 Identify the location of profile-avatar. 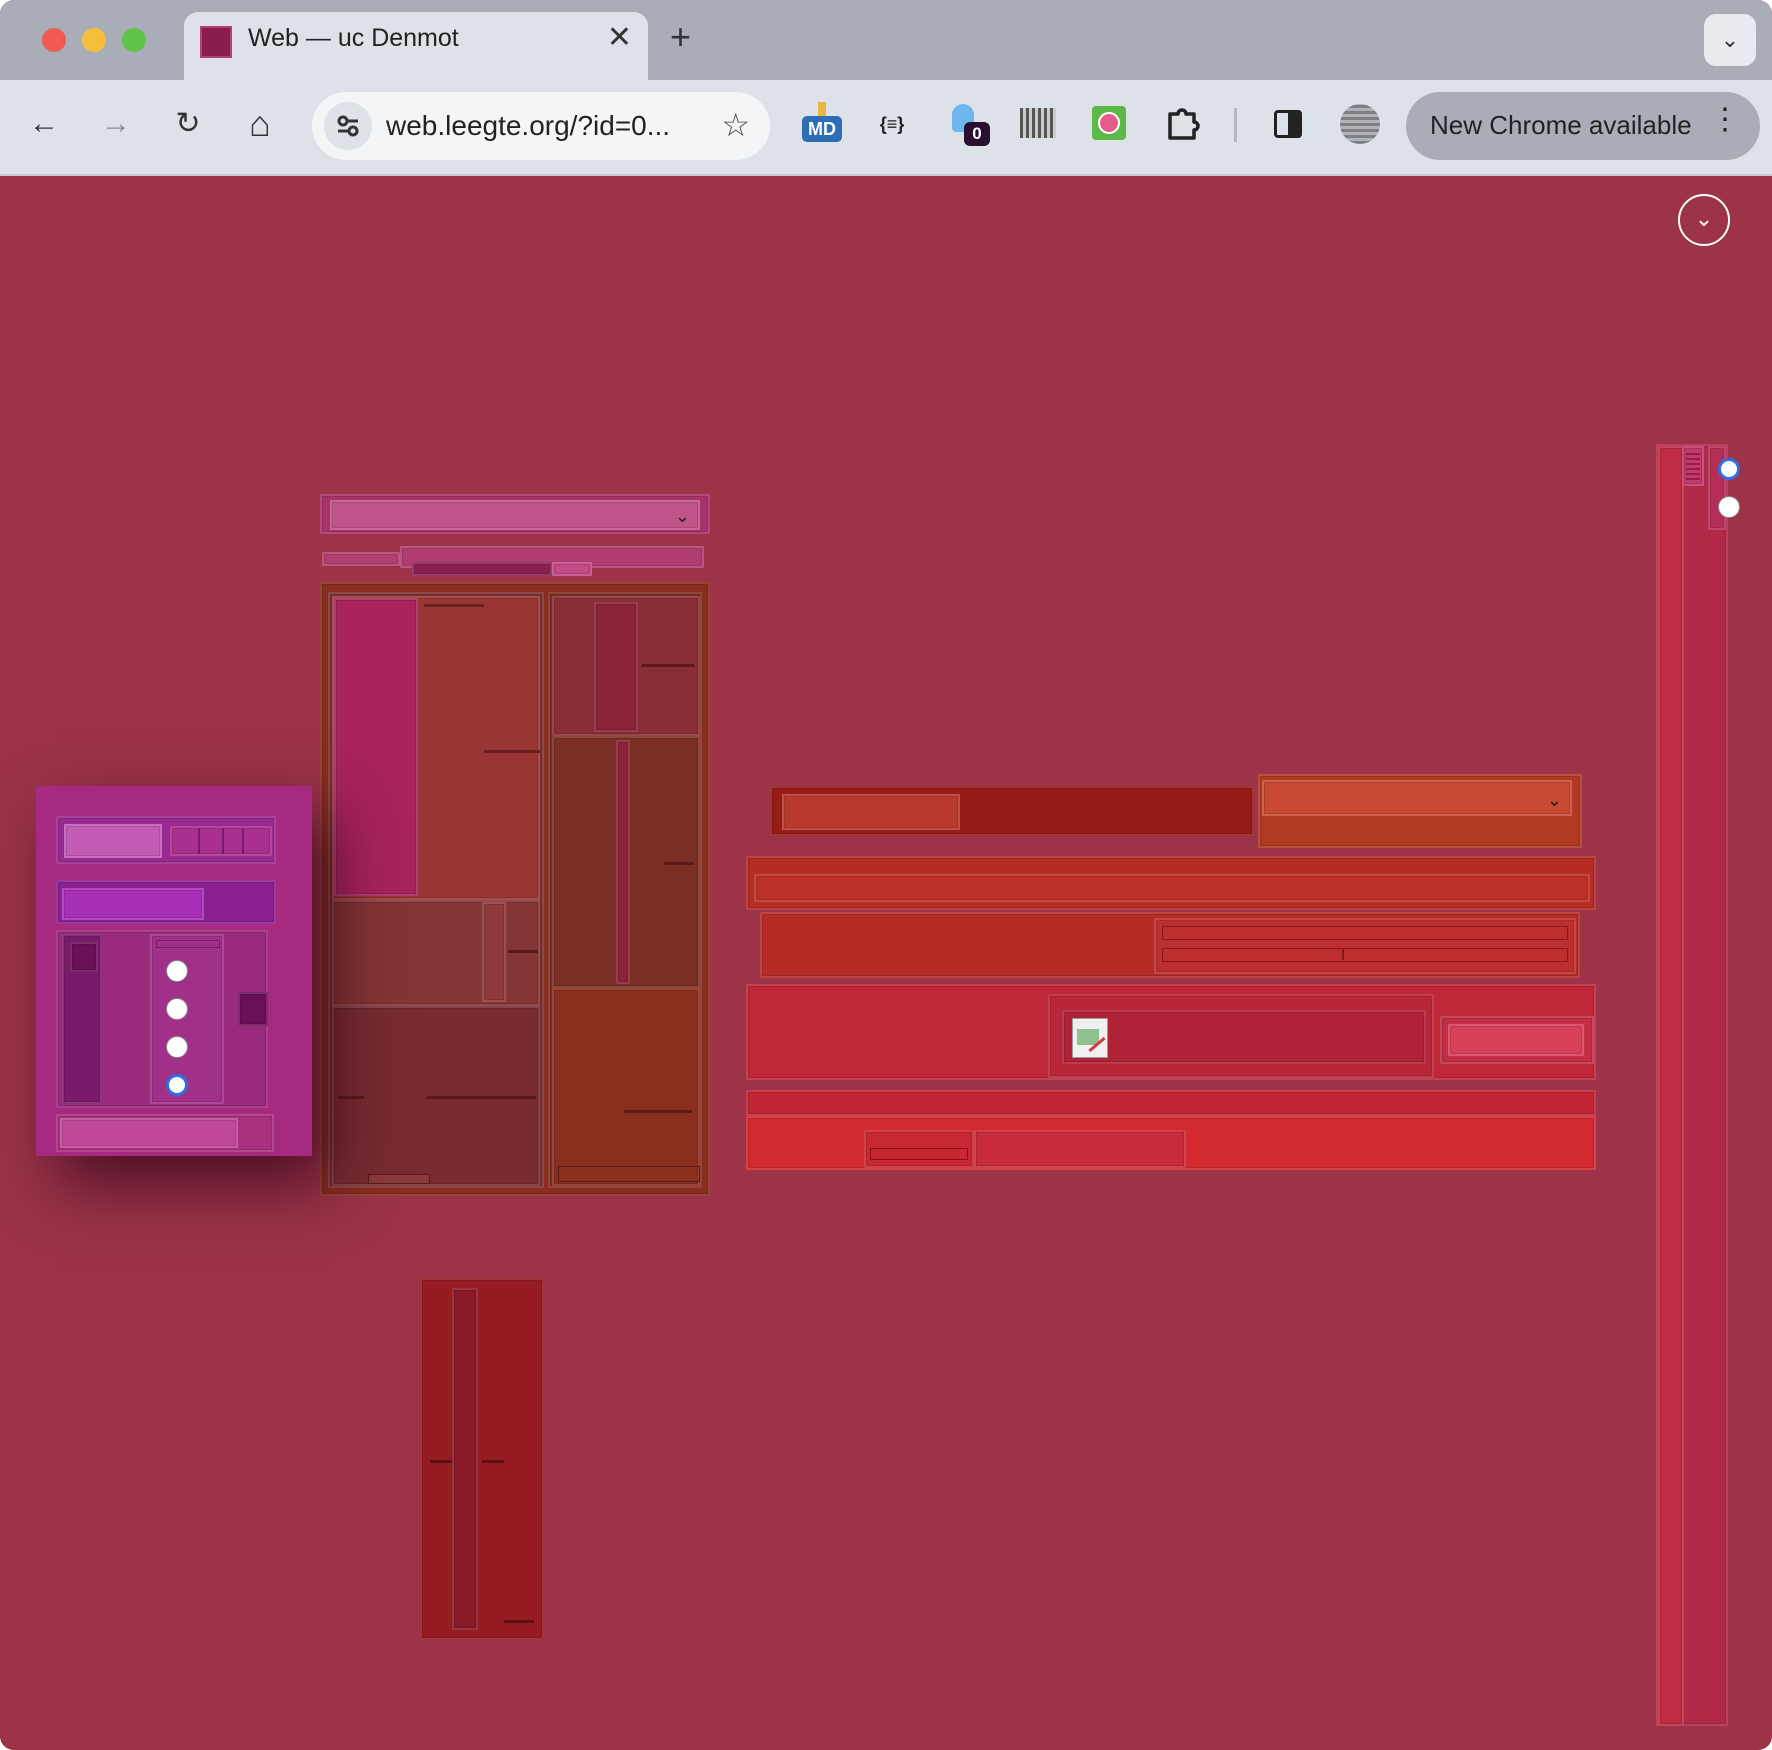
(1360, 124).